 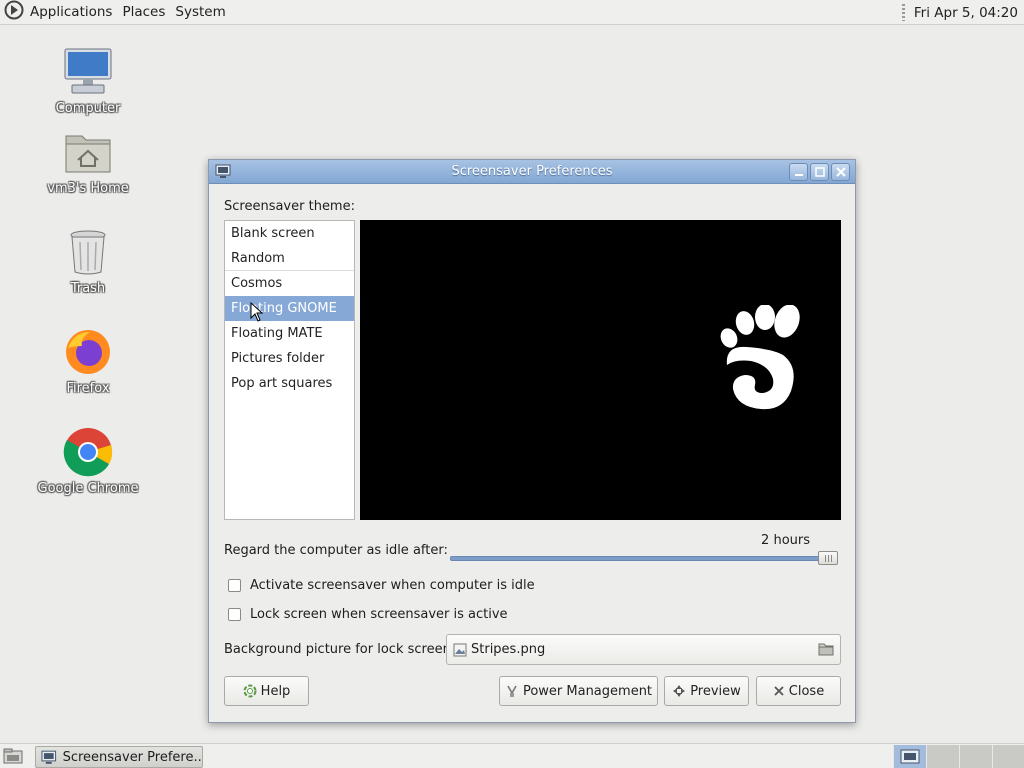 I want to click on preview-button: Preview, so click(x=706, y=691).